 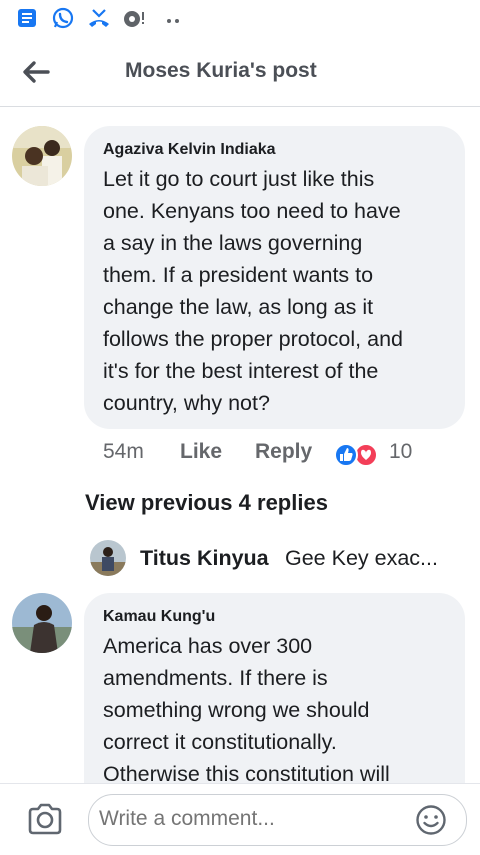 I want to click on reaction-count: 10, so click(x=400, y=452).